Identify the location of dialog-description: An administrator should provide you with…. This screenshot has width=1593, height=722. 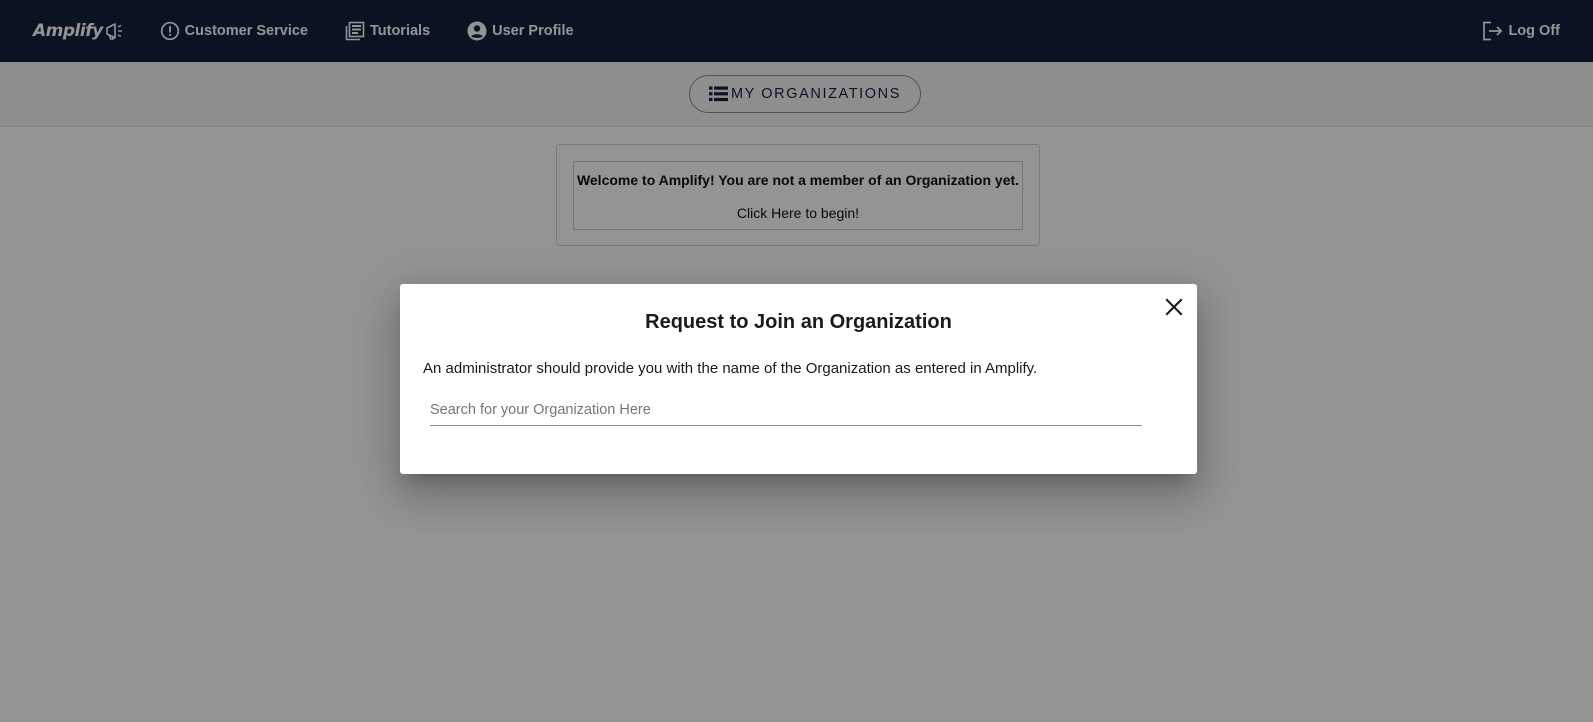
(730, 368).